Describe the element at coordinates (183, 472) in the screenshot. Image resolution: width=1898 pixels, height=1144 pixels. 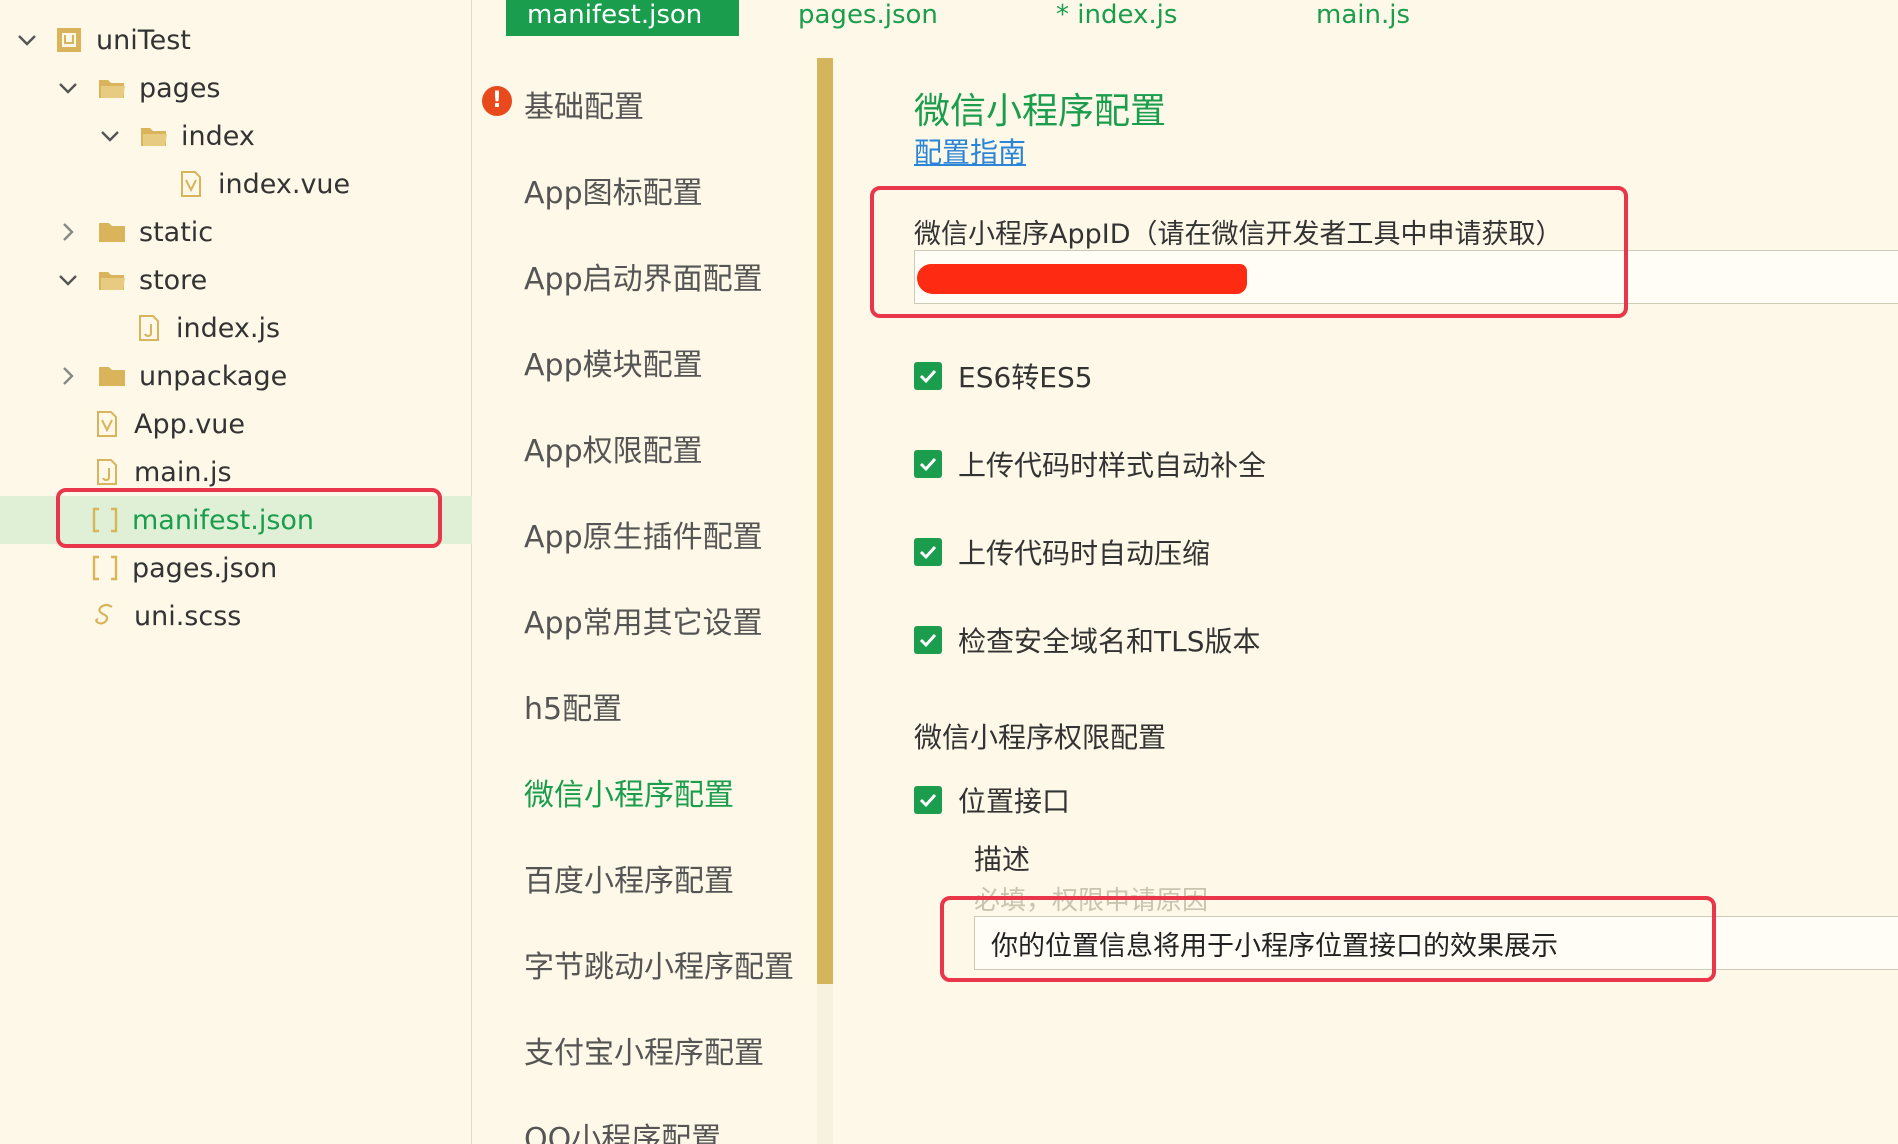
I see `tree-item-label: main.js` at that location.